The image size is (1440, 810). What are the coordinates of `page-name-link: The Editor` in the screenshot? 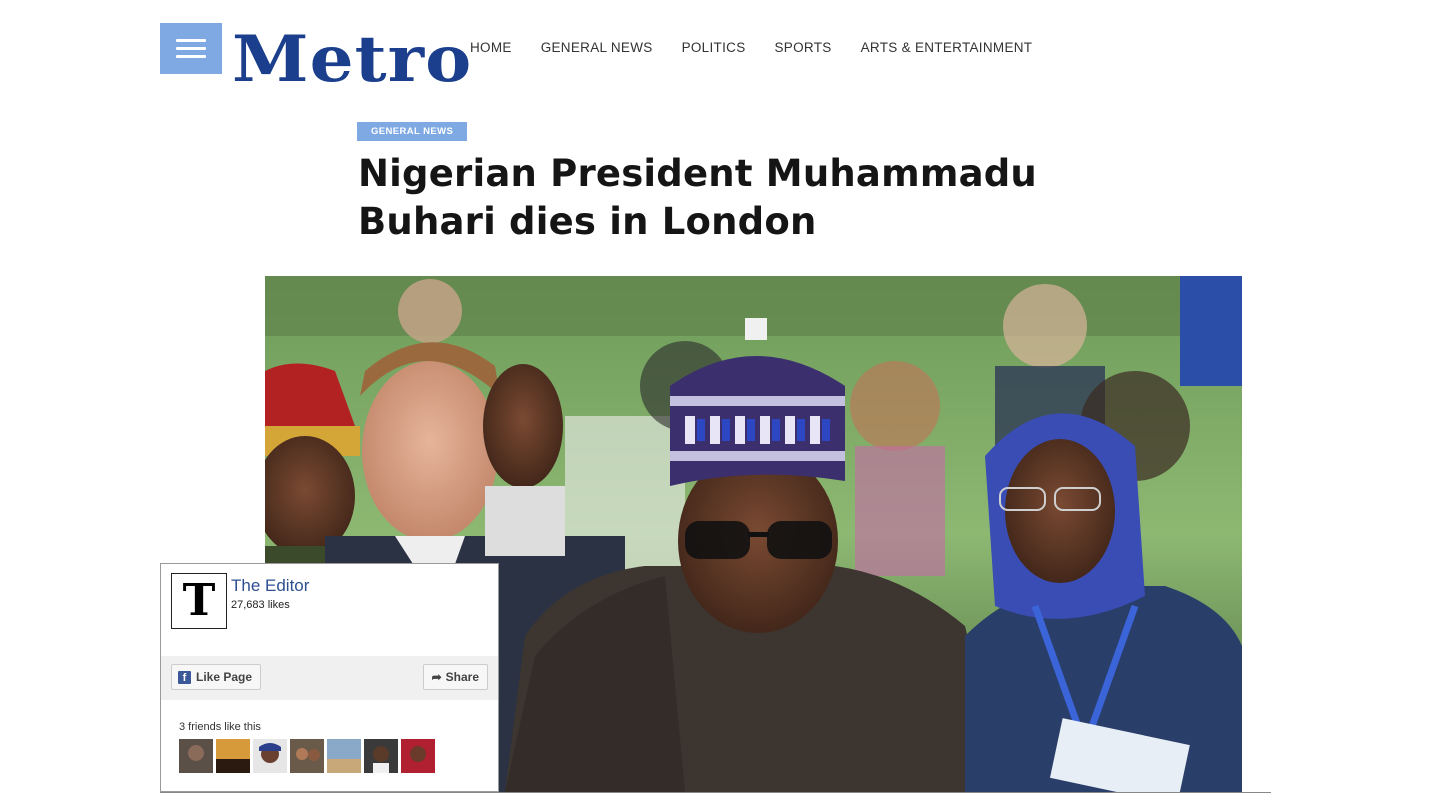 It's located at (270, 586).